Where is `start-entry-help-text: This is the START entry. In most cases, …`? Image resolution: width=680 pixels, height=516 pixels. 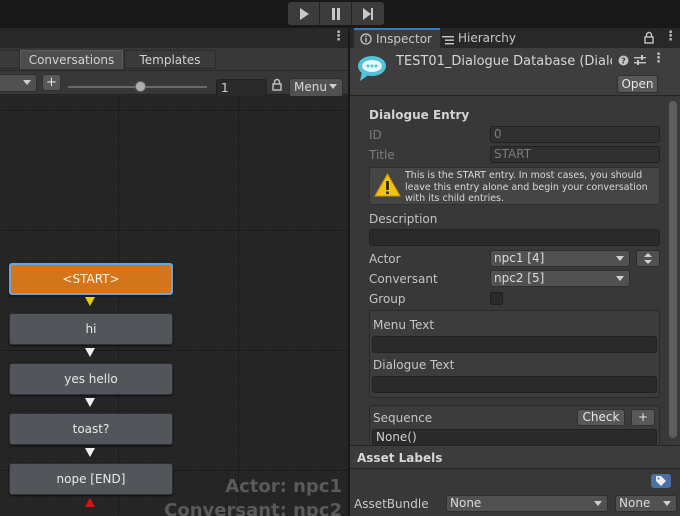
start-entry-help-text: This is the START entry. In most cases, … is located at coordinates (526, 187).